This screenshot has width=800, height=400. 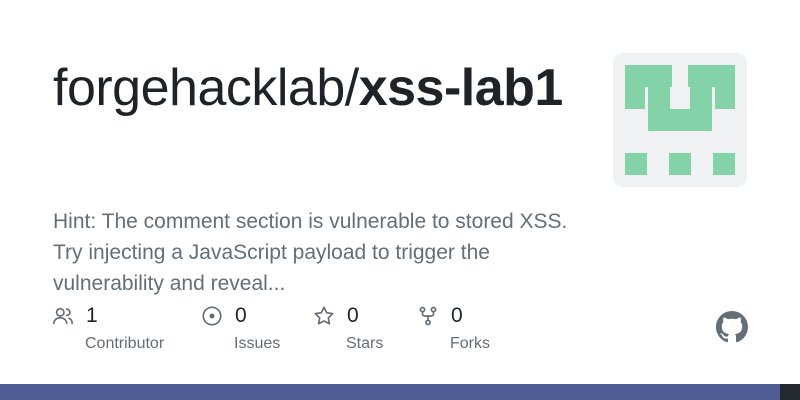 I want to click on contributors-label: Contributor, so click(x=125, y=343).